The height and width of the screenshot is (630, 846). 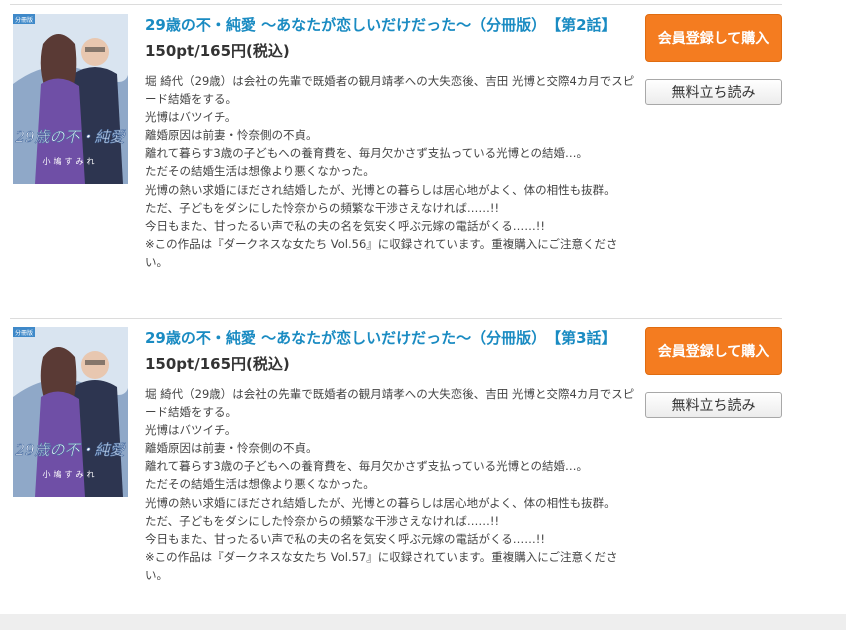 I want to click on item-divider, so click(x=396, y=318).